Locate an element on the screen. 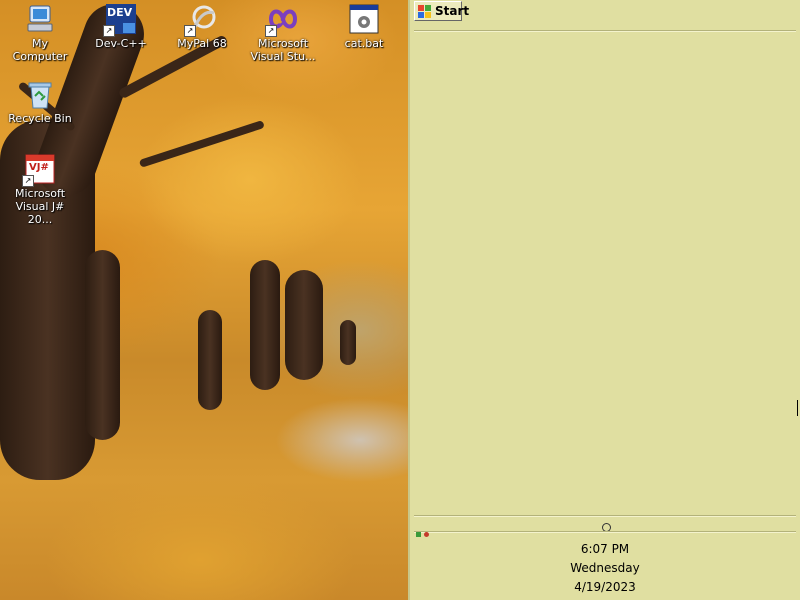  desktop-icon-mypal: ↗ MyPal 68 is located at coordinates (202, 26).